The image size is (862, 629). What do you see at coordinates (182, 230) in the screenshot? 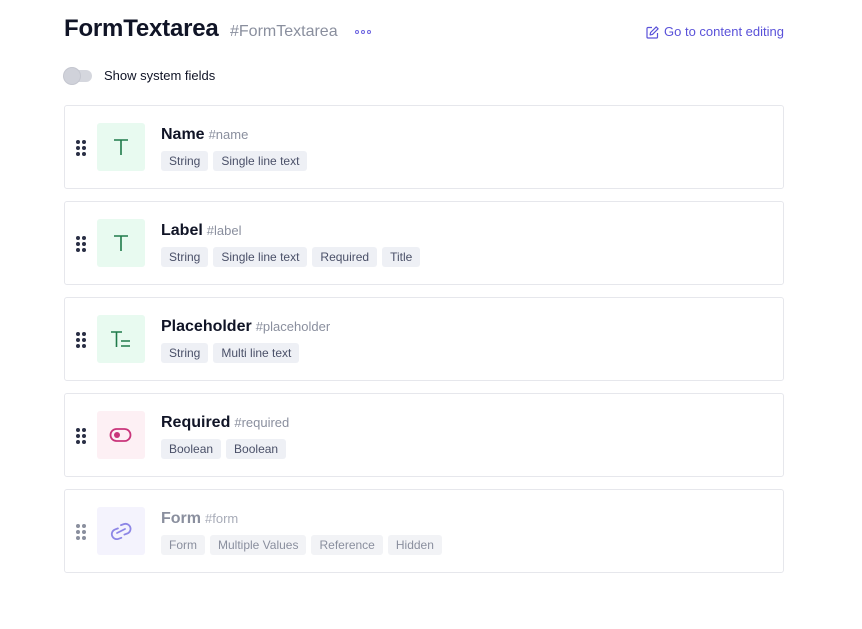
I see `field-name: Label` at bounding box center [182, 230].